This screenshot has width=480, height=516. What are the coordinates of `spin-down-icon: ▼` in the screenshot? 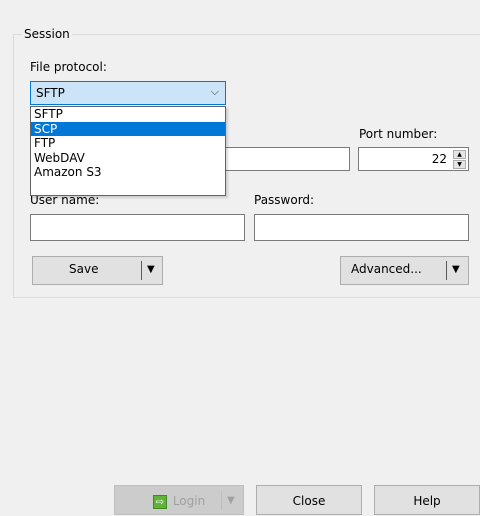 It's located at (459, 164).